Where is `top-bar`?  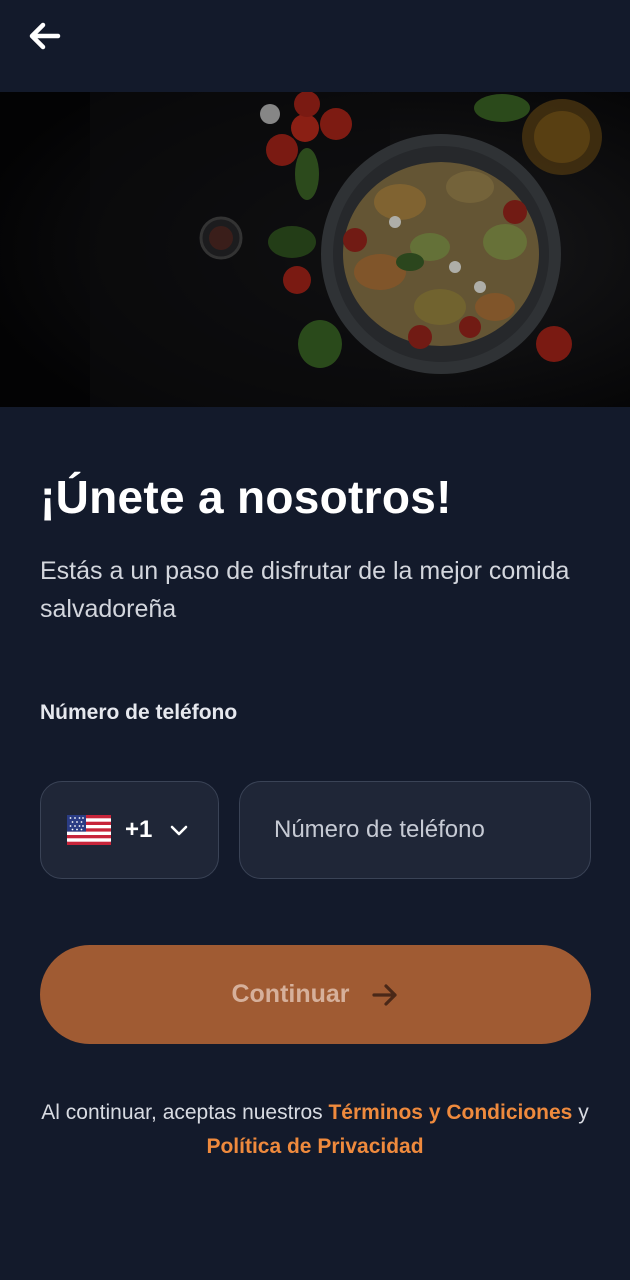
top-bar is located at coordinates (315, 46).